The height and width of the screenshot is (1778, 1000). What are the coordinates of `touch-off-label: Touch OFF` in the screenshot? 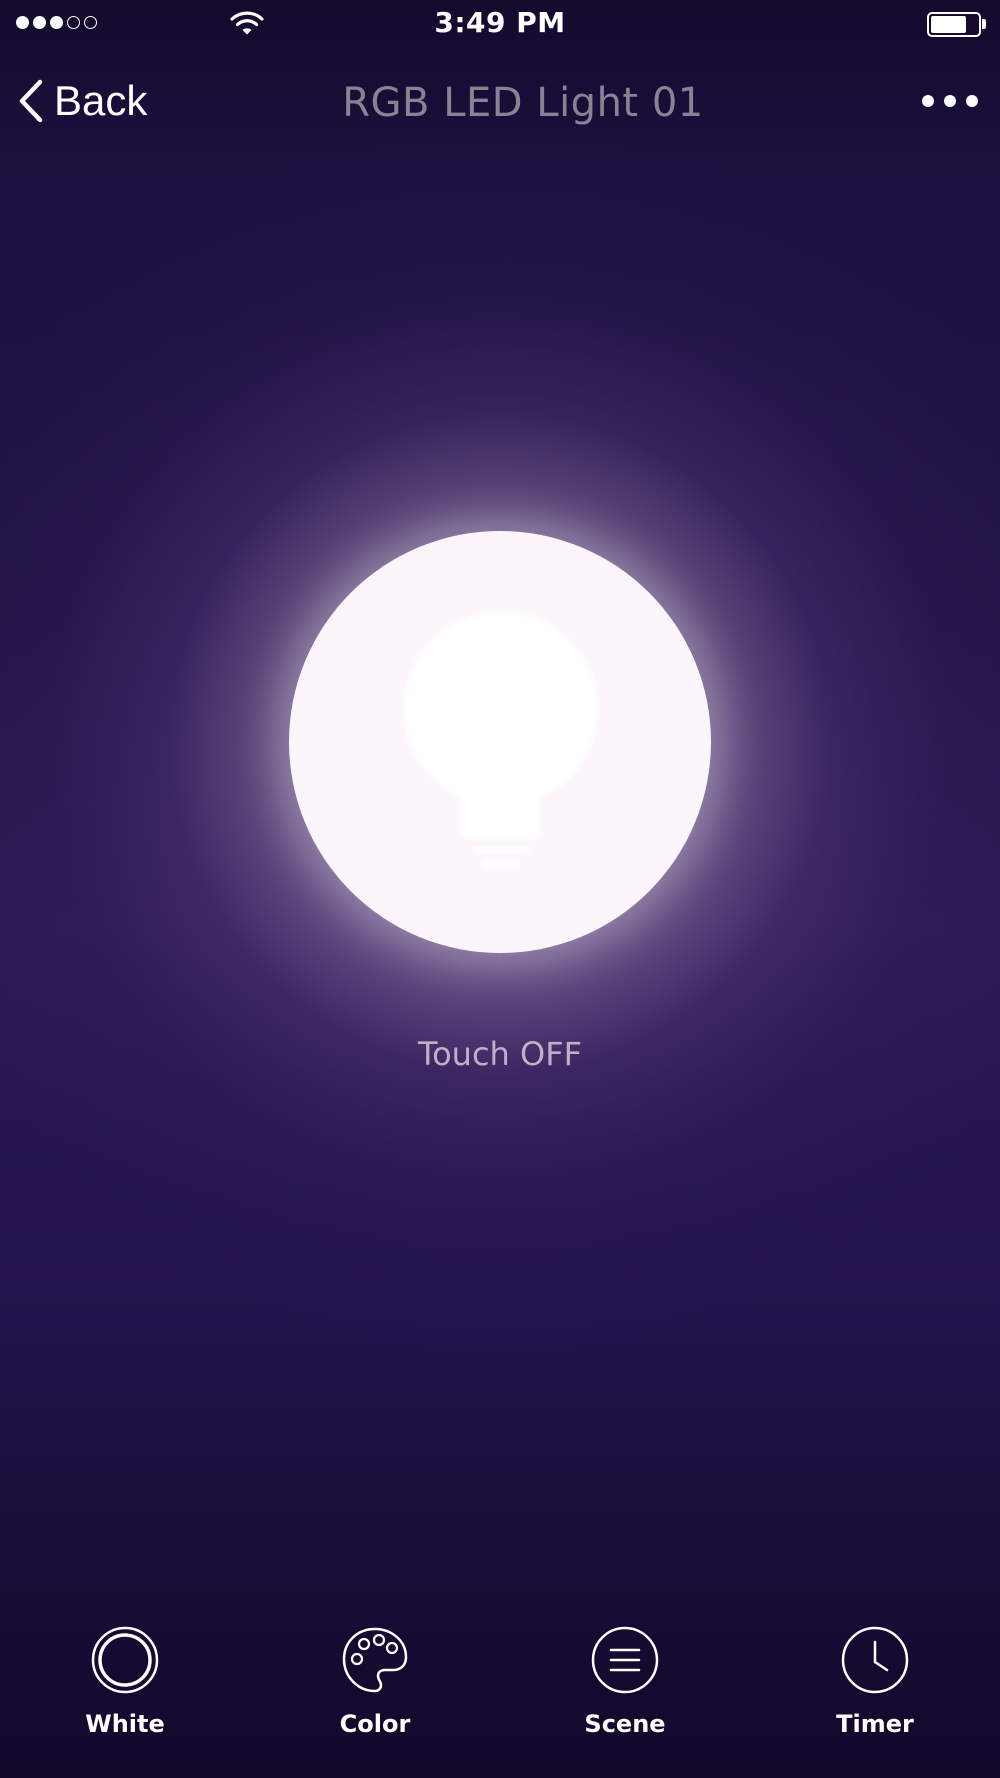 It's located at (499, 1054).